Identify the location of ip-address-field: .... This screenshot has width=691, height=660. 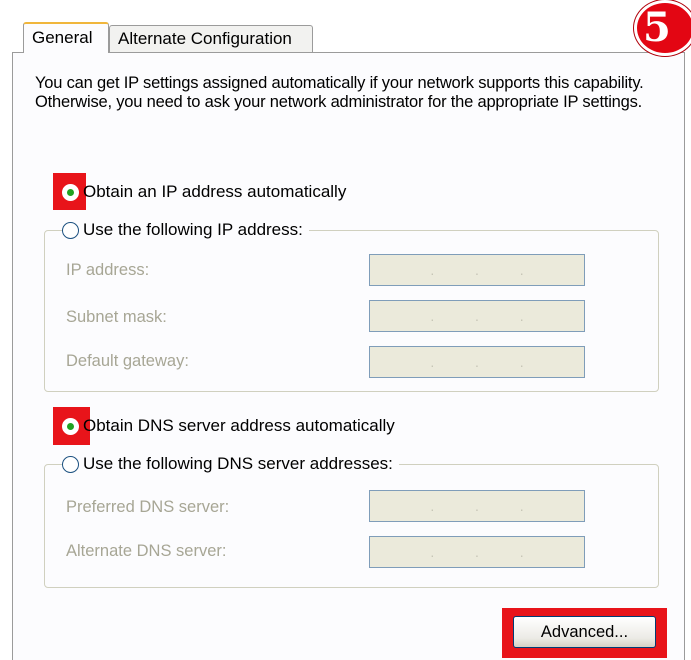
(477, 270).